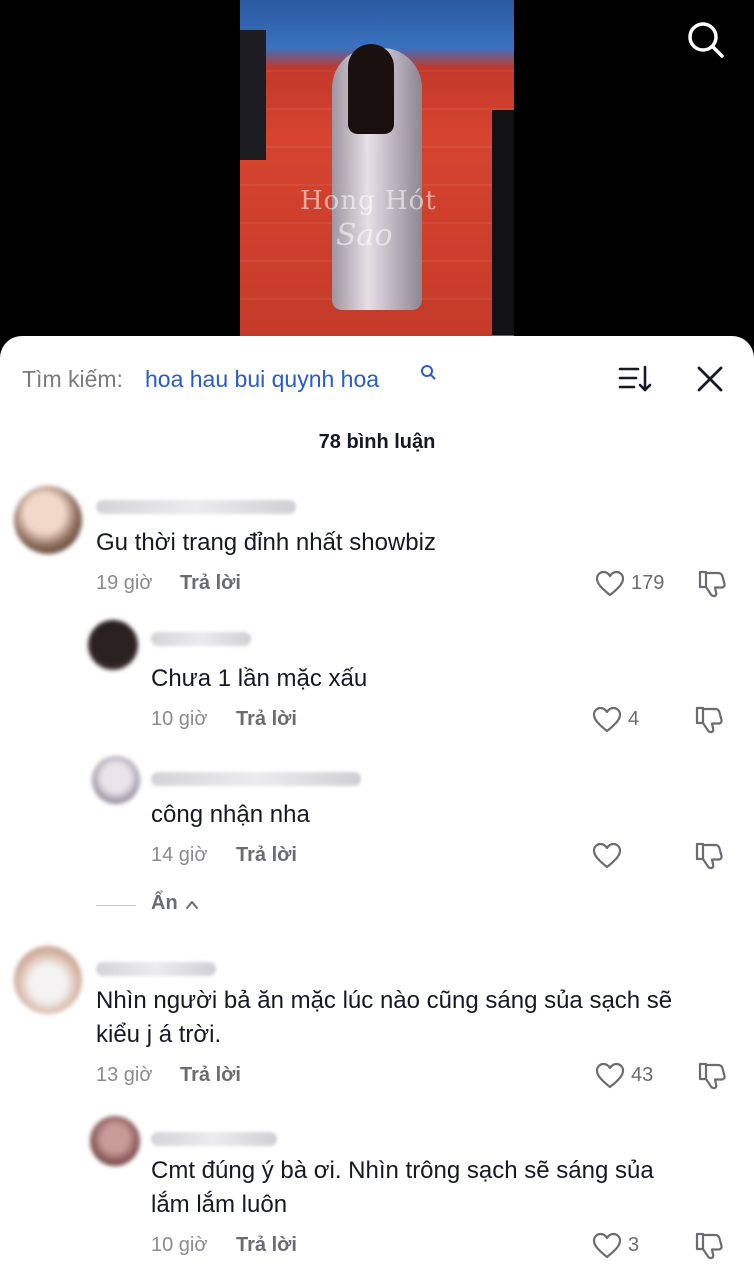 The image size is (754, 1280). Describe the element at coordinates (124, 583) in the screenshot. I see `comment-time: 19 giờ` at that location.